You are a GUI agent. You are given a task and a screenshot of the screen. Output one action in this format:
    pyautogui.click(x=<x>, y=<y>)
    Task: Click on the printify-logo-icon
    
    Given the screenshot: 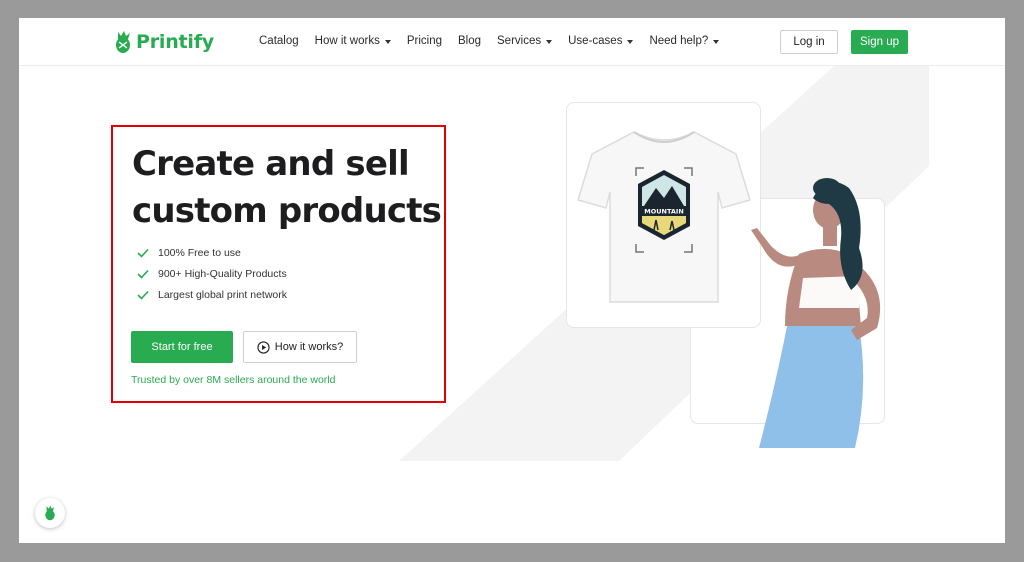 What is the action you would take?
    pyautogui.click(x=123, y=42)
    